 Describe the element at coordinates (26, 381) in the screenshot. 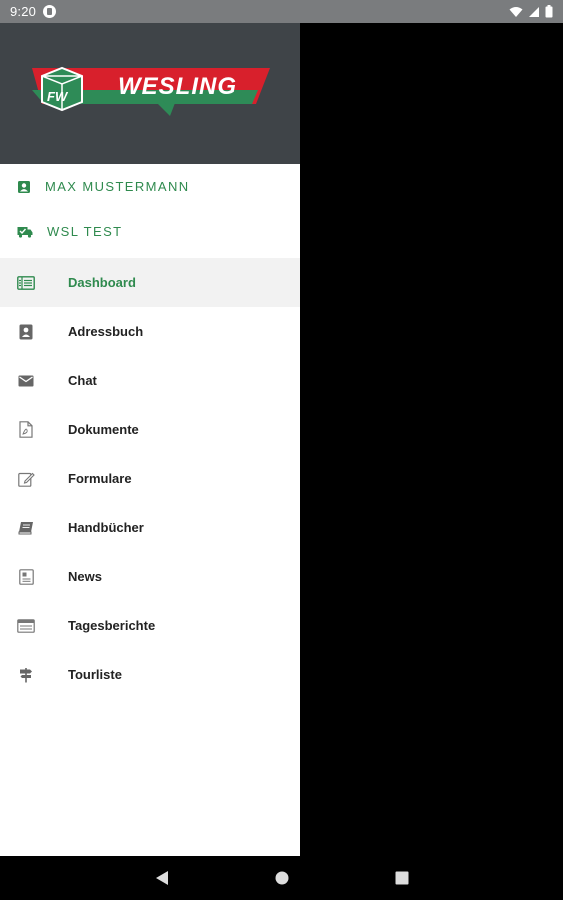

I see `mail-icon` at that location.